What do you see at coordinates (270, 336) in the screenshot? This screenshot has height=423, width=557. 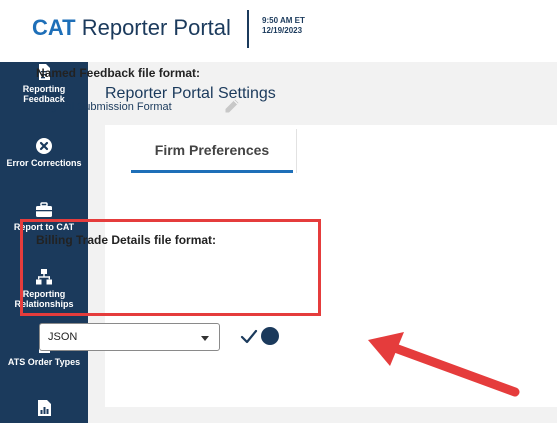 I see `cancel-icon` at bounding box center [270, 336].